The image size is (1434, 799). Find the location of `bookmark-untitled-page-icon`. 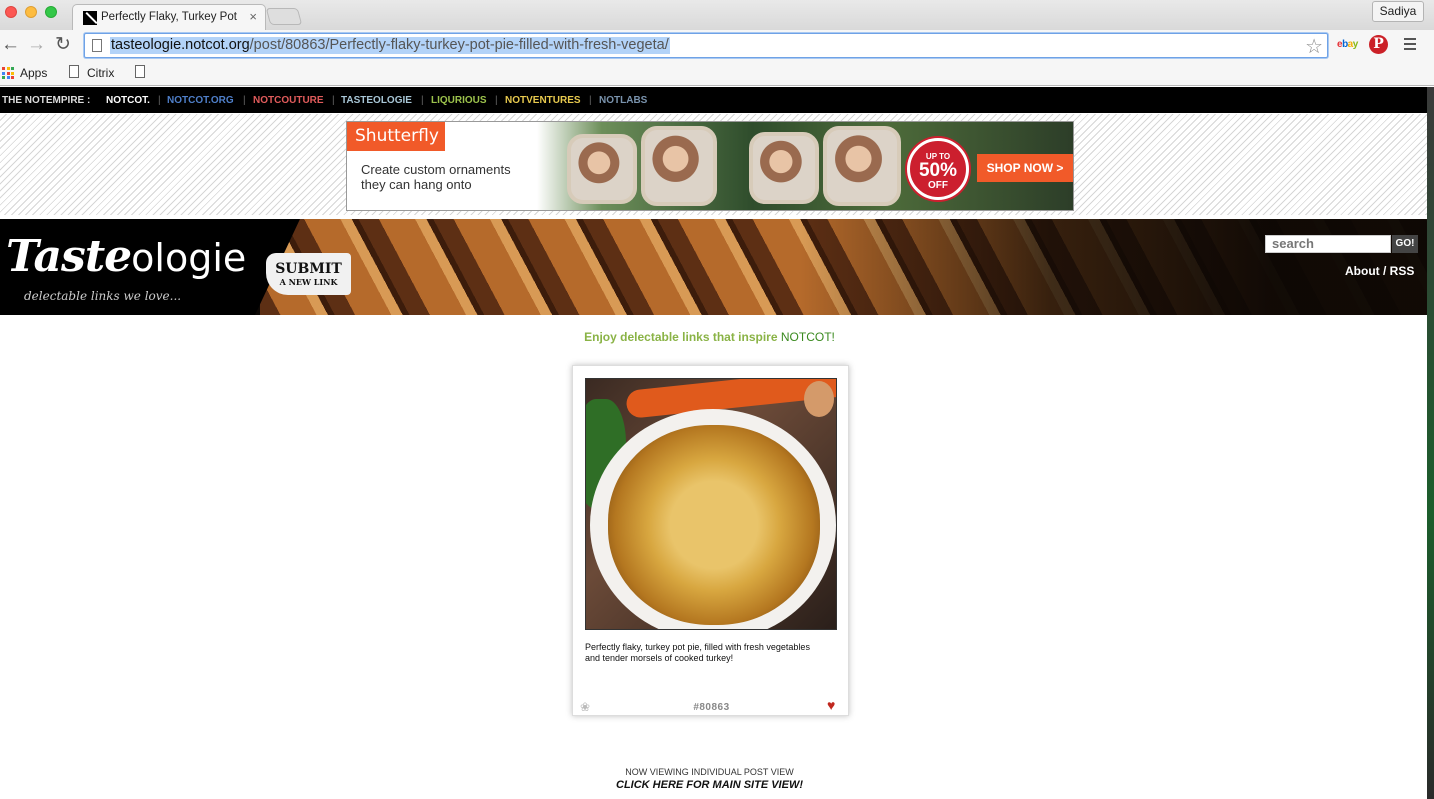

bookmark-untitled-page-icon is located at coordinates (140, 71).